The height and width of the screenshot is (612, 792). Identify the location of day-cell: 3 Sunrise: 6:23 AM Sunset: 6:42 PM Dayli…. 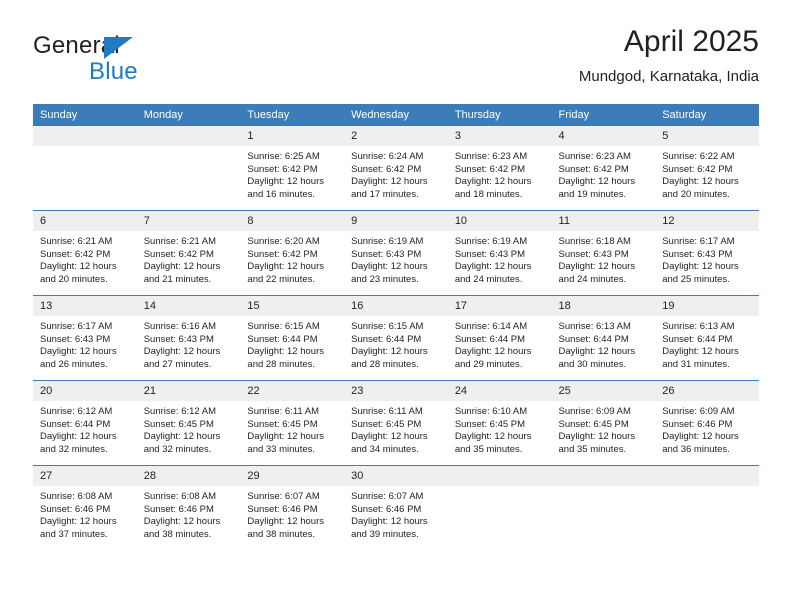
(499, 168).